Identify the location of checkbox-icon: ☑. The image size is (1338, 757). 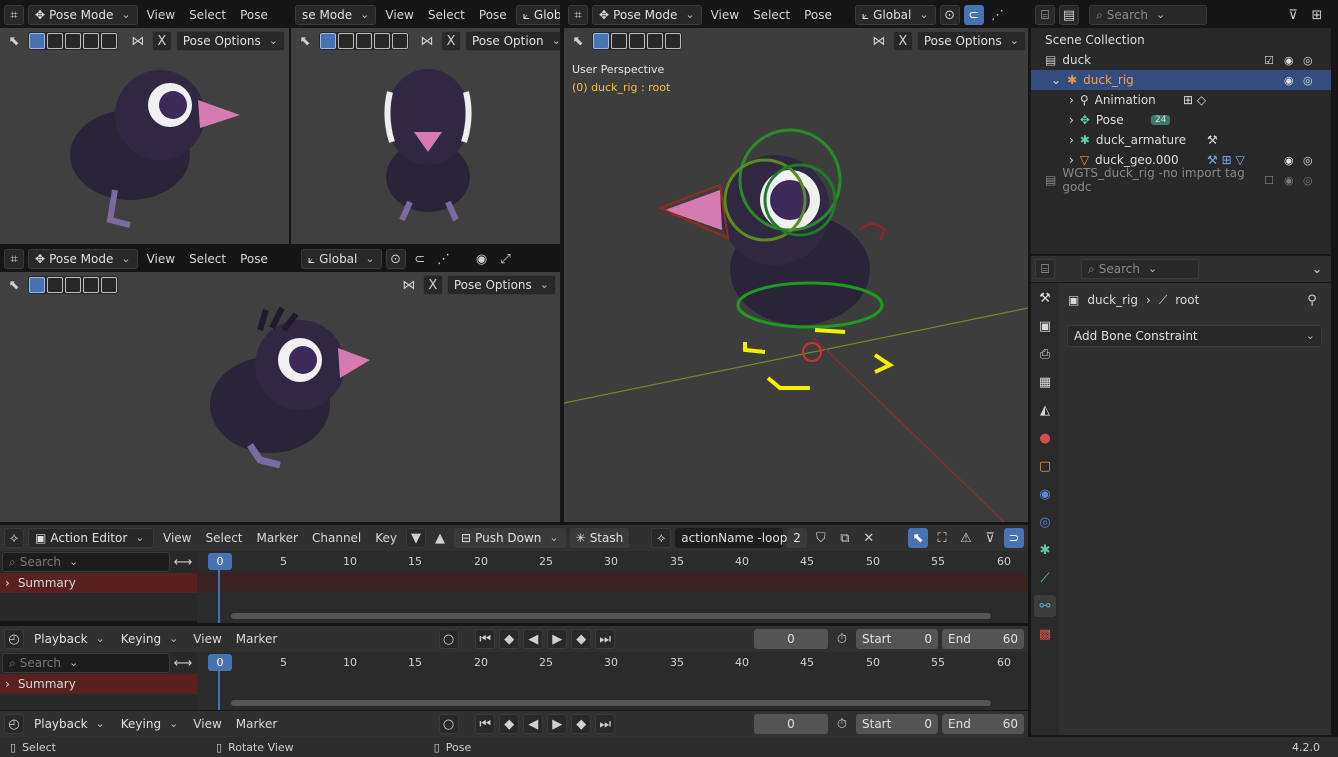
(1269, 60).